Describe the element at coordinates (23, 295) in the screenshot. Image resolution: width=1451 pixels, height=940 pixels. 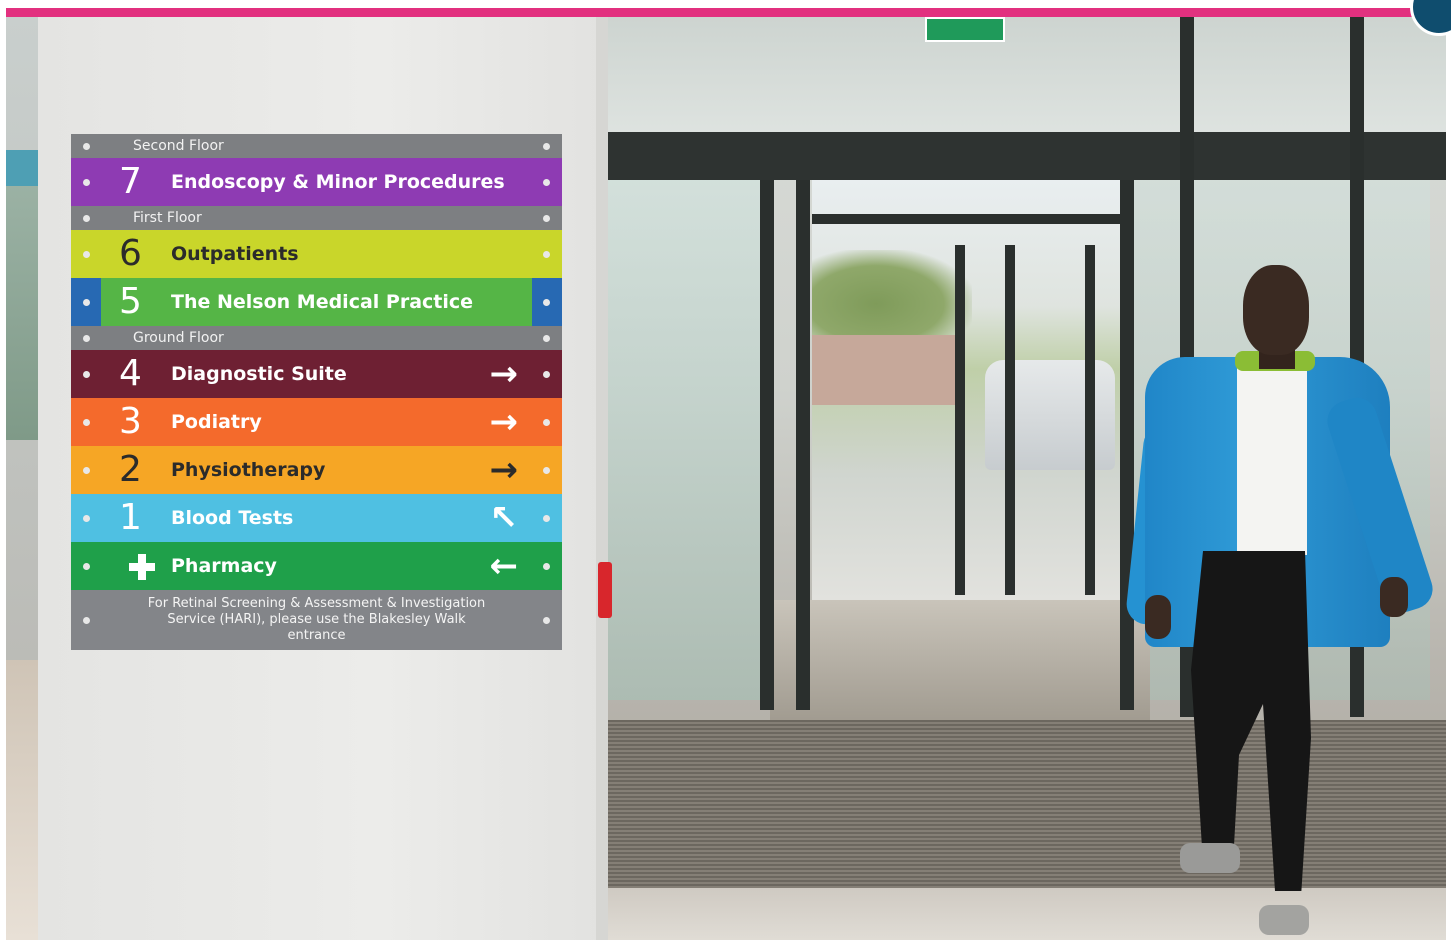
I see `left-window` at that location.